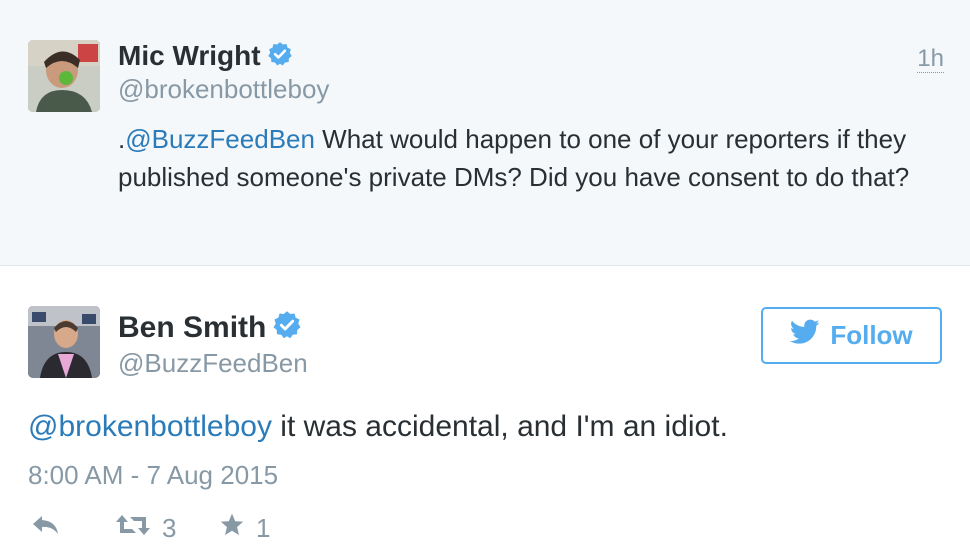 The image size is (970, 554). Describe the element at coordinates (213, 363) in the screenshot. I see `author-handle: @BuzzFeedBen` at that location.